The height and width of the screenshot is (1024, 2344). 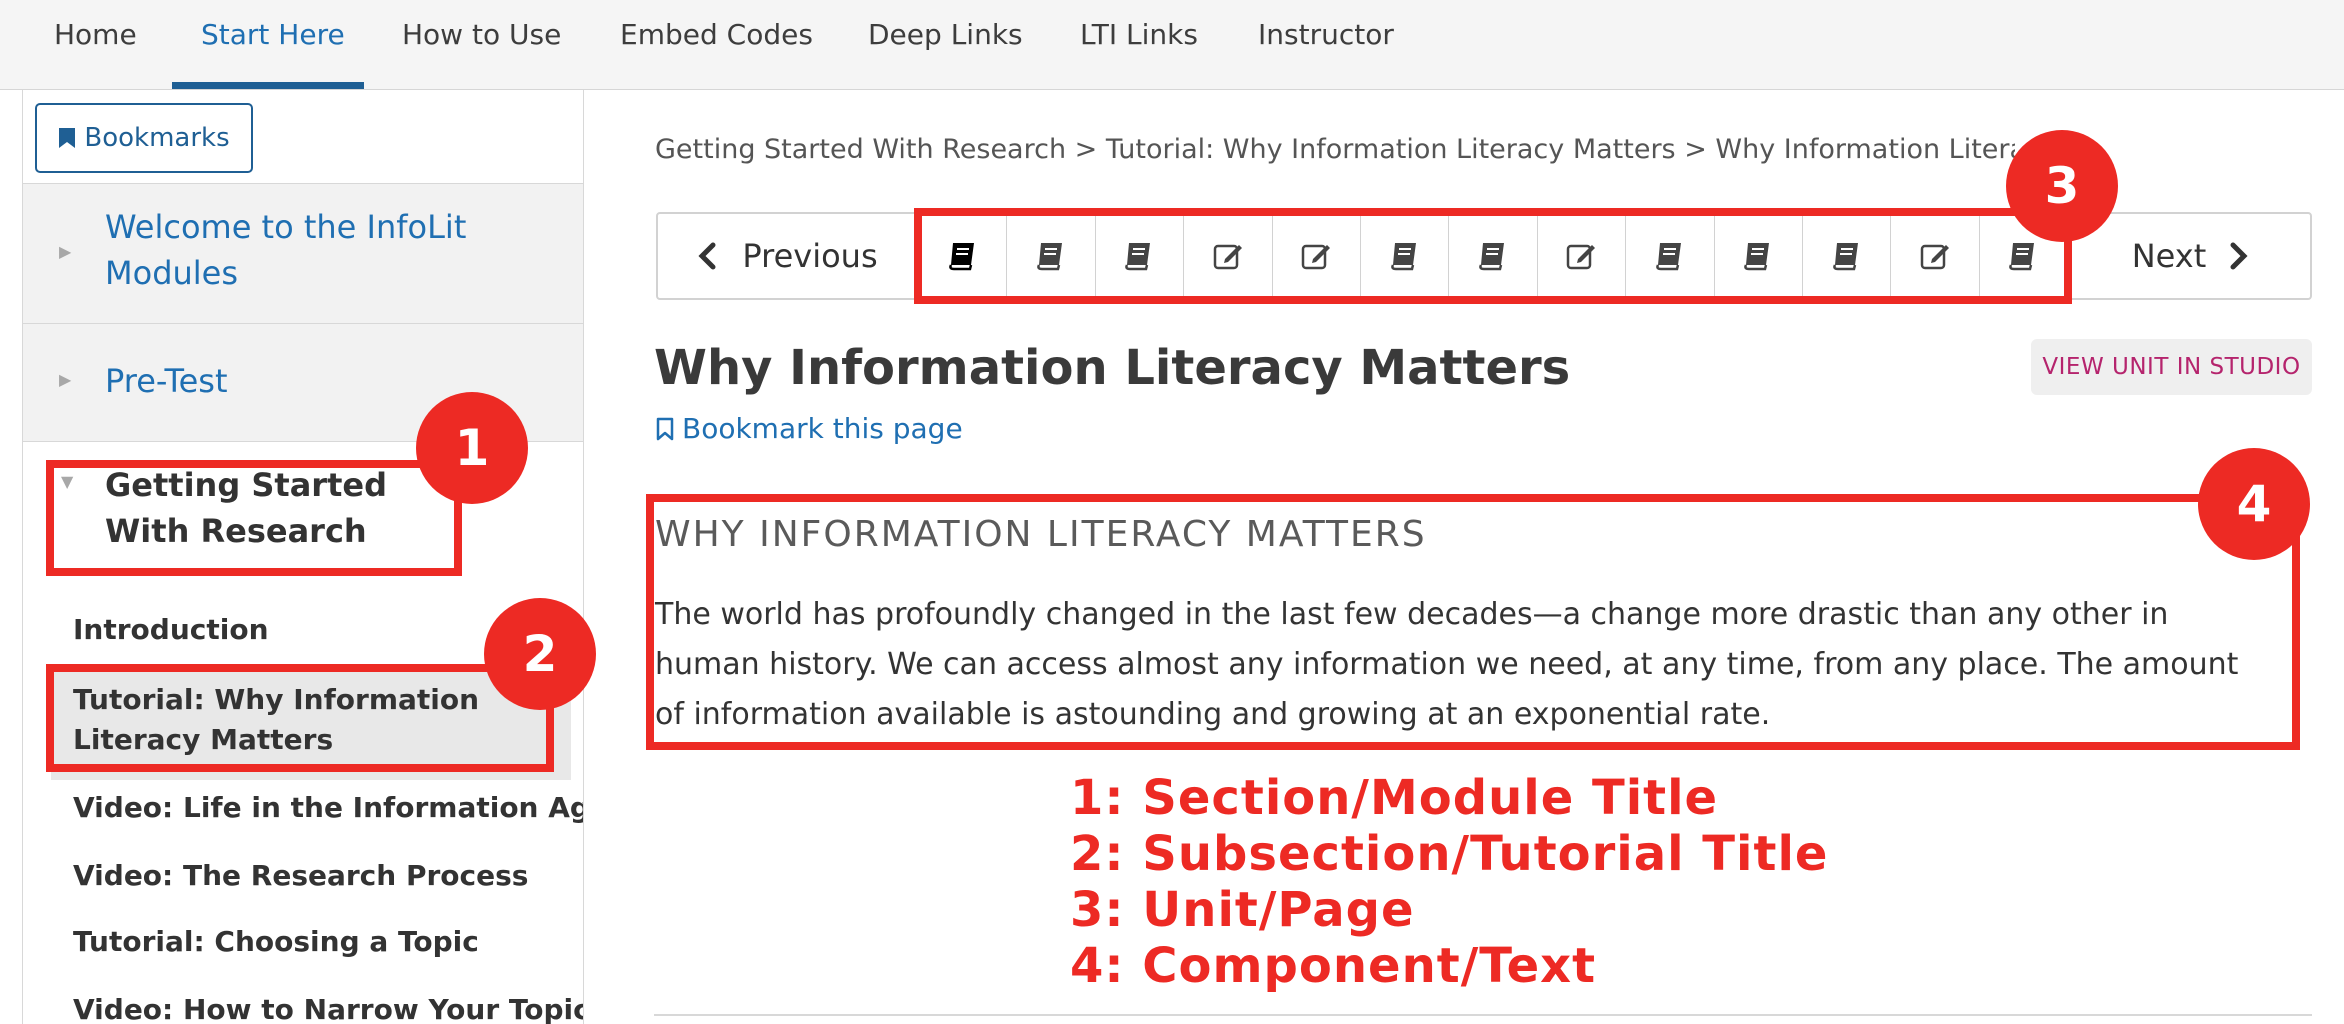 I want to click on chevron-right-icon, so click(x=2239, y=256).